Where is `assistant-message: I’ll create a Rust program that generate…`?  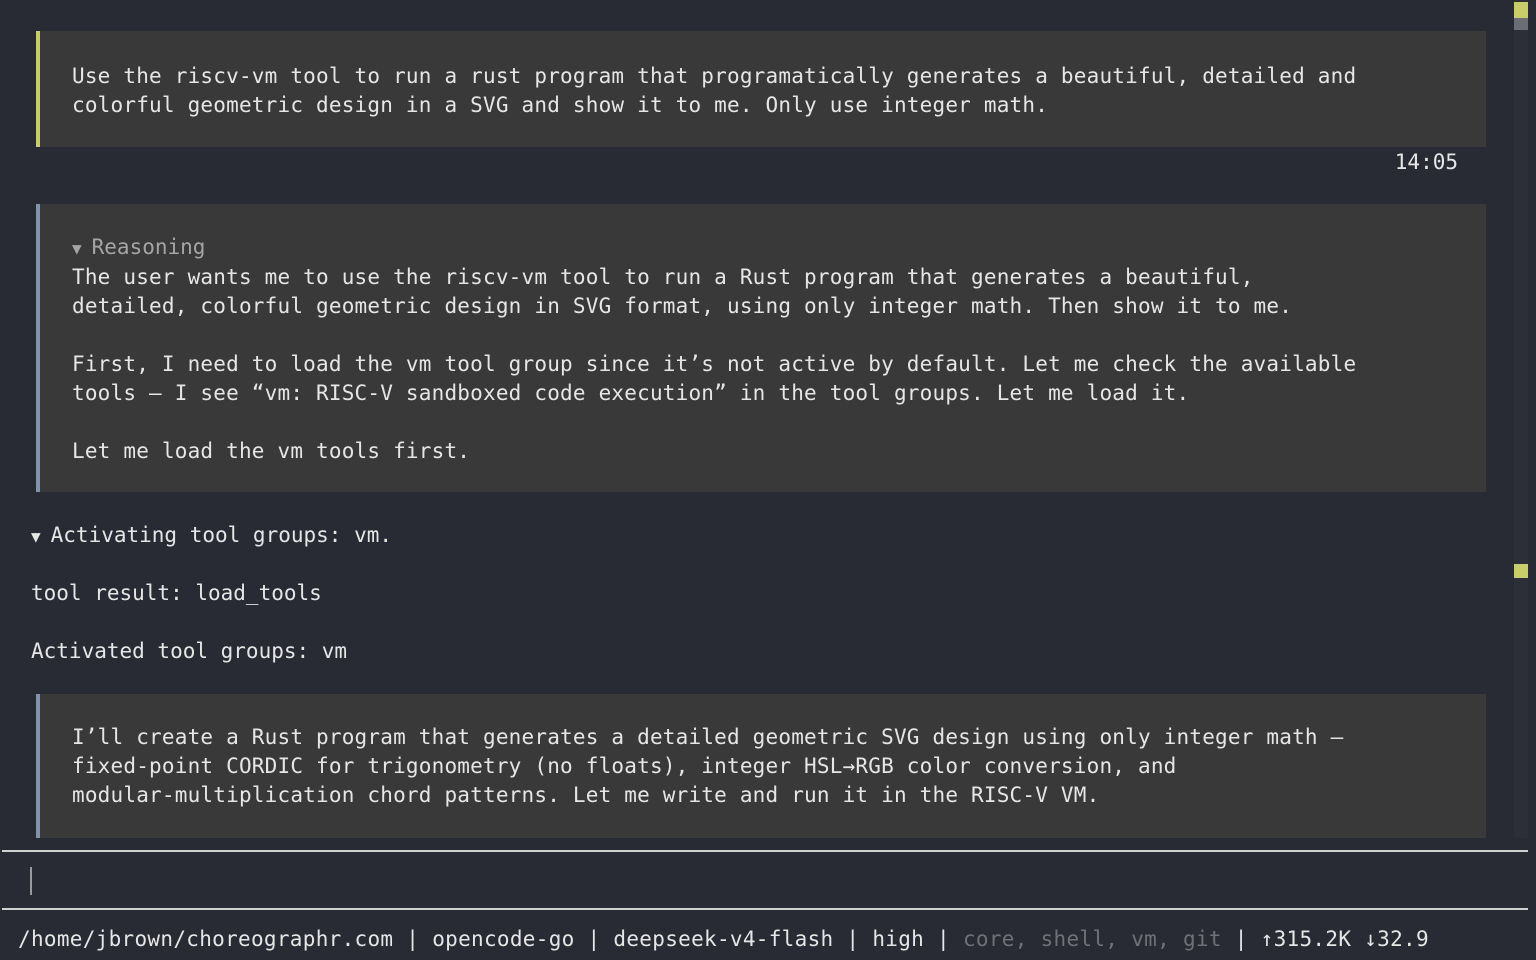
assistant-message: I’ll create a Rust program that generate… is located at coordinates (761, 766).